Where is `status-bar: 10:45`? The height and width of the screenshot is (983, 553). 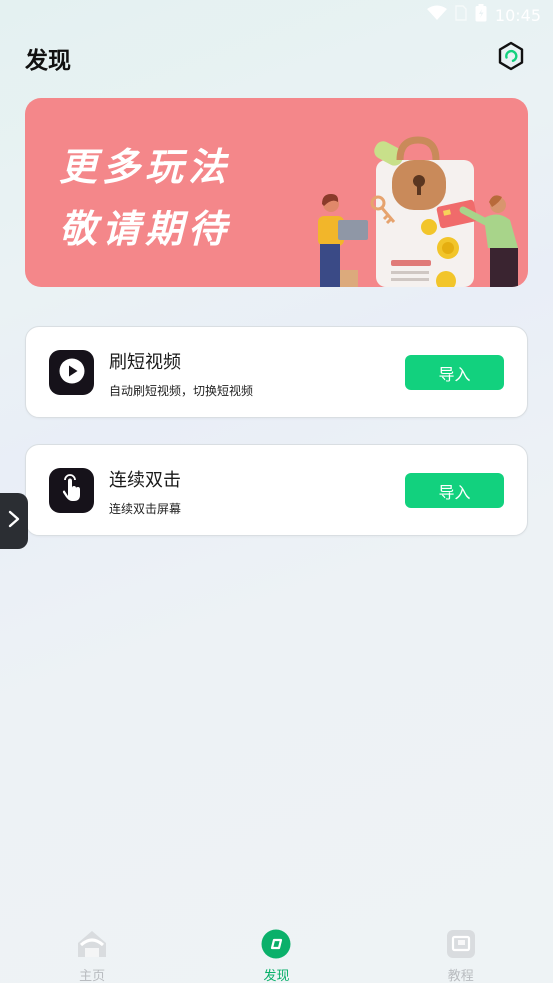
status-bar: 10:45 is located at coordinates (276, 15).